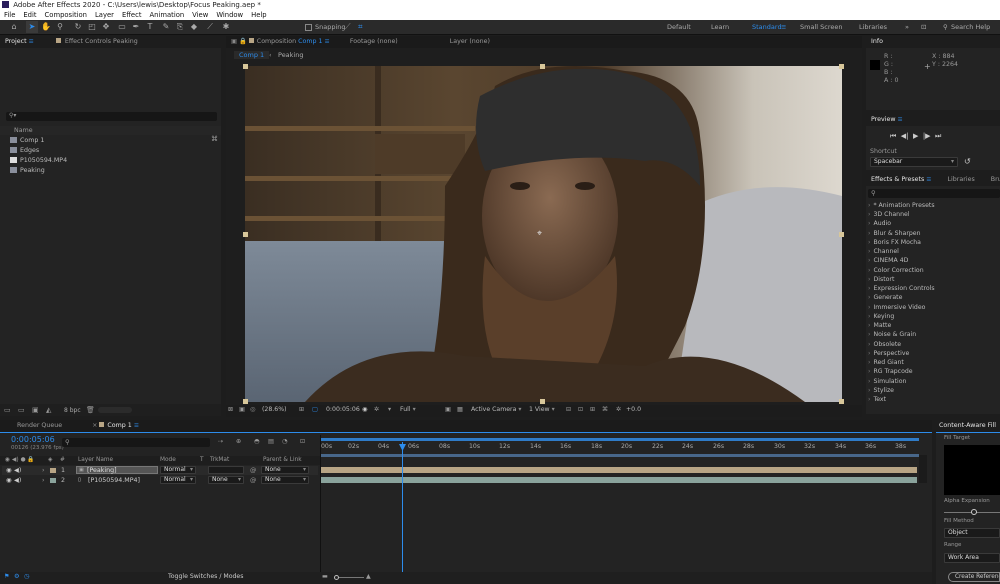  I want to click on effect-category: › Channel, so click(883, 251).